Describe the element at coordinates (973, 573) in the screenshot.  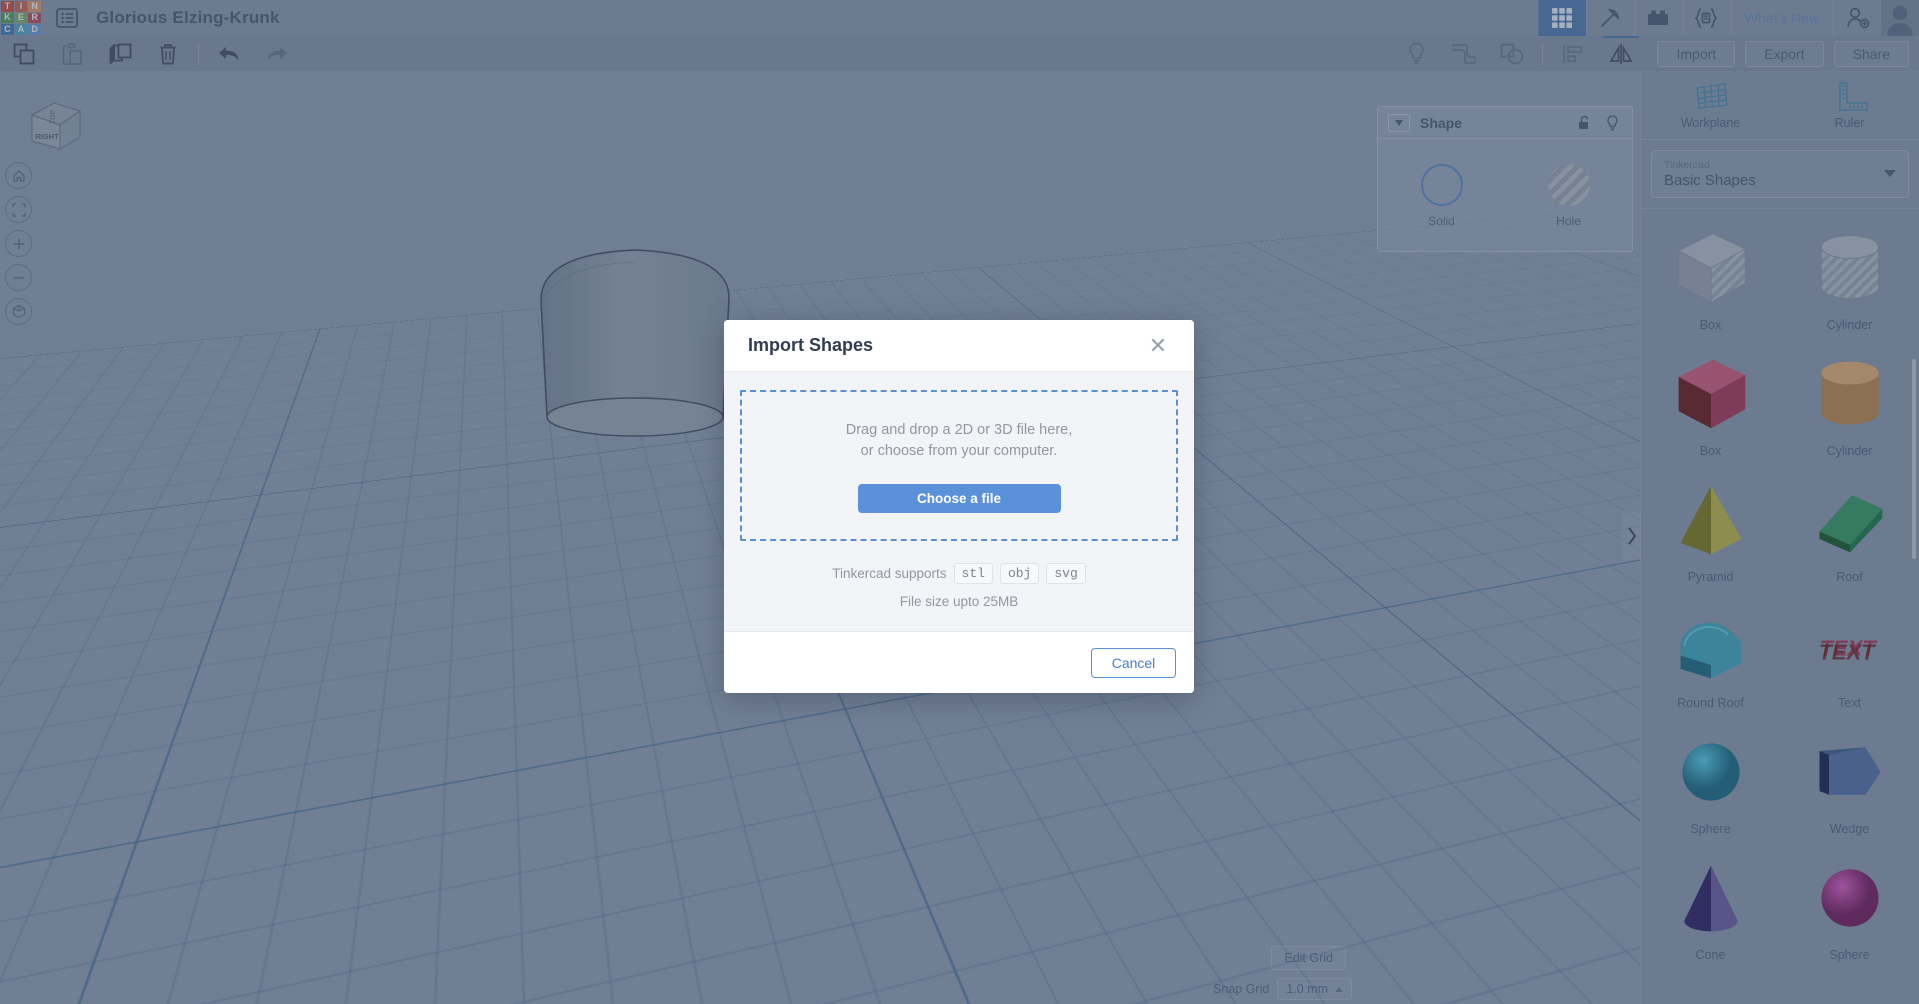
I see `format-badge-stl: stl` at that location.